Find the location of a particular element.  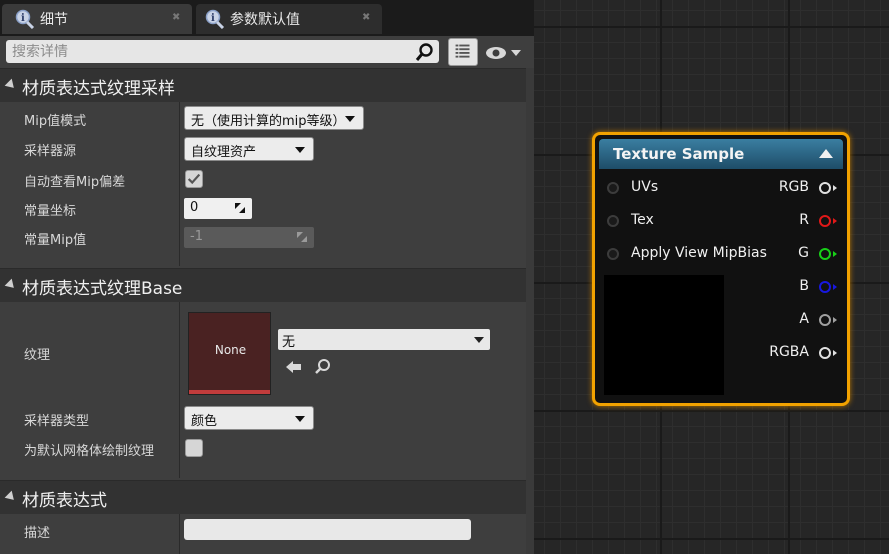

category-material-expression: 材质表达式 is located at coordinates (263, 497).